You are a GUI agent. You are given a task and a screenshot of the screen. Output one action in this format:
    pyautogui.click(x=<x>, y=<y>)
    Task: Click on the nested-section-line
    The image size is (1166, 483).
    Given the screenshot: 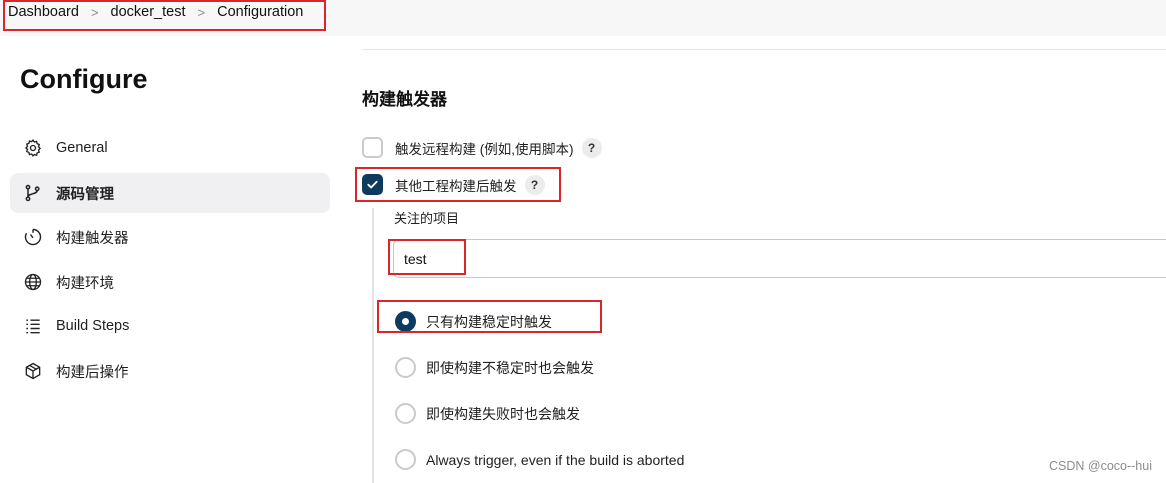 What is the action you would take?
    pyautogui.click(x=373, y=345)
    